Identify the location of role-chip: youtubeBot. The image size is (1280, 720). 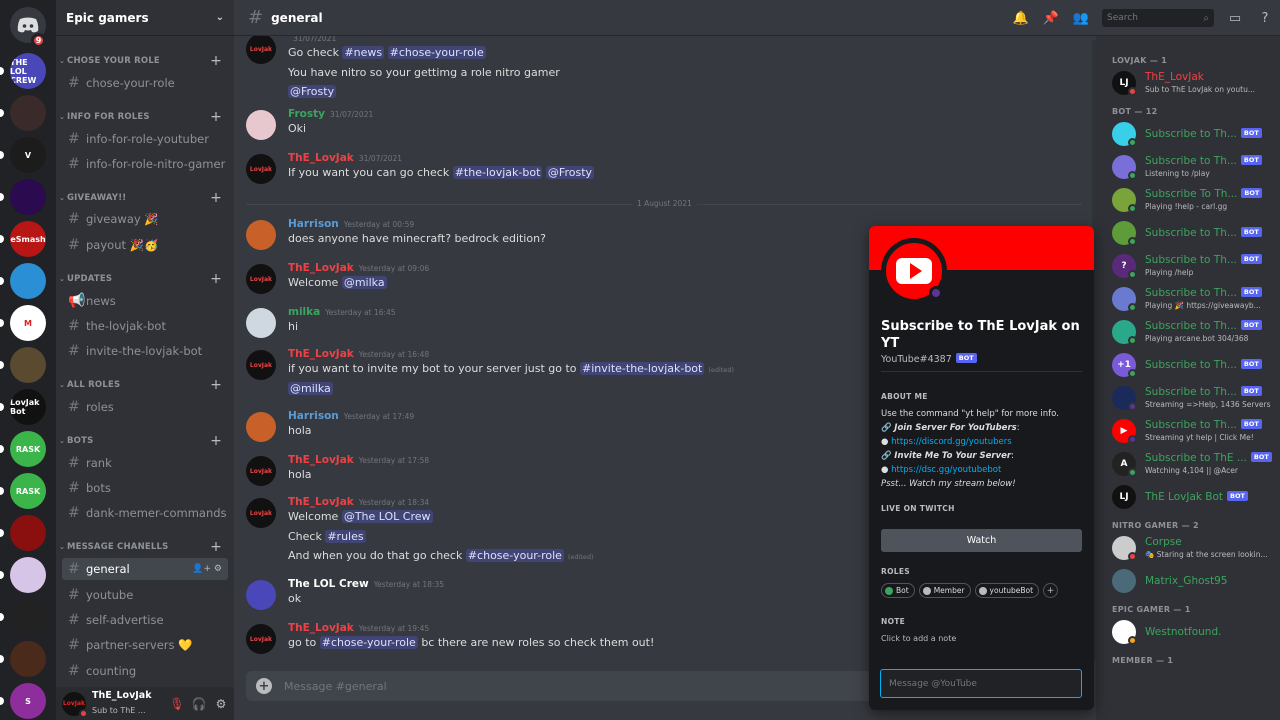
(1007, 590).